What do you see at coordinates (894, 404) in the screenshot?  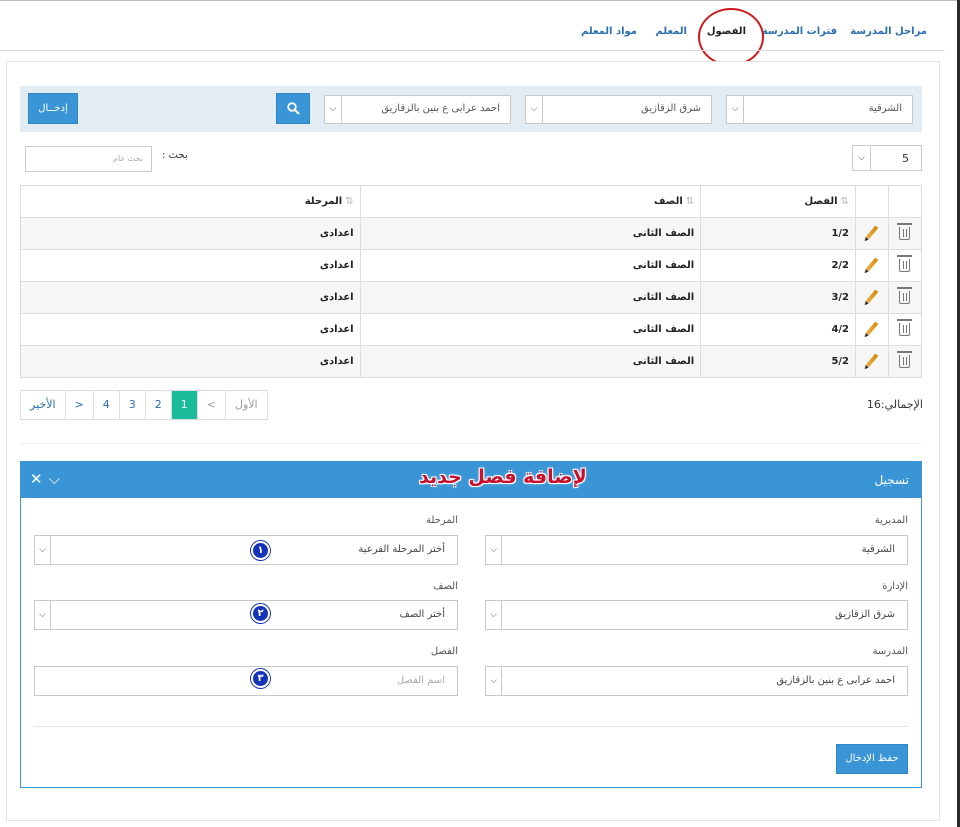 I see `total-count: الإجمالي:16` at bounding box center [894, 404].